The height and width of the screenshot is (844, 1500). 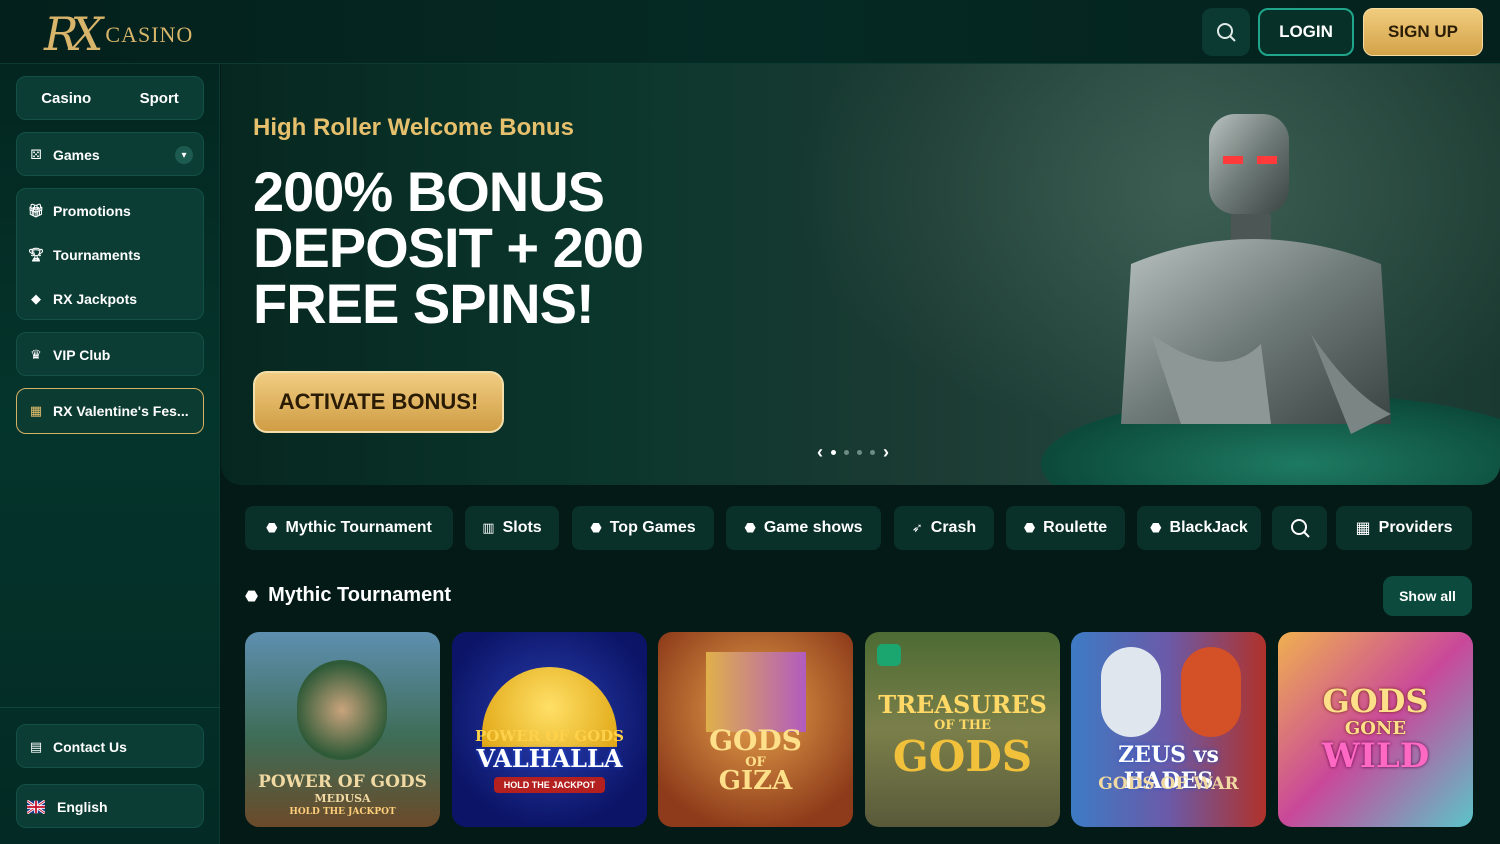 What do you see at coordinates (36, 746) in the screenshot?
I see `chat-icon: ▤` at bounding box center [36, 746].